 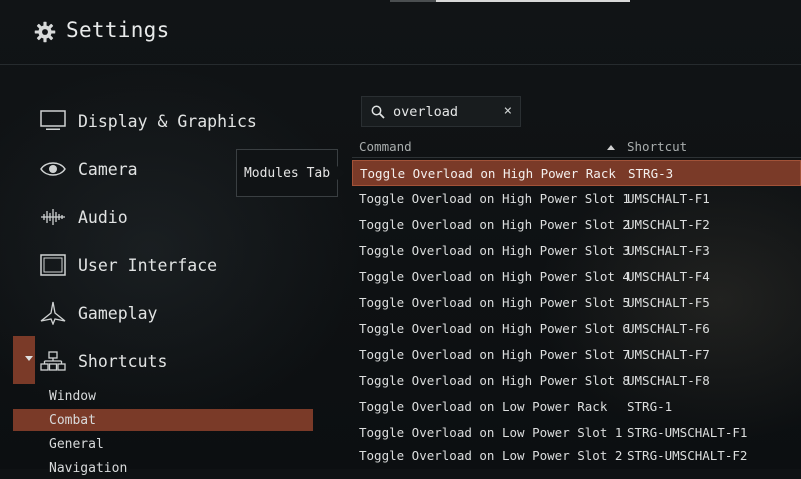 What do you see at coordinates (118, 313) in the screenshot?
I see `sidebar-item-label: Gameplay` at bounding box center [118, 313].